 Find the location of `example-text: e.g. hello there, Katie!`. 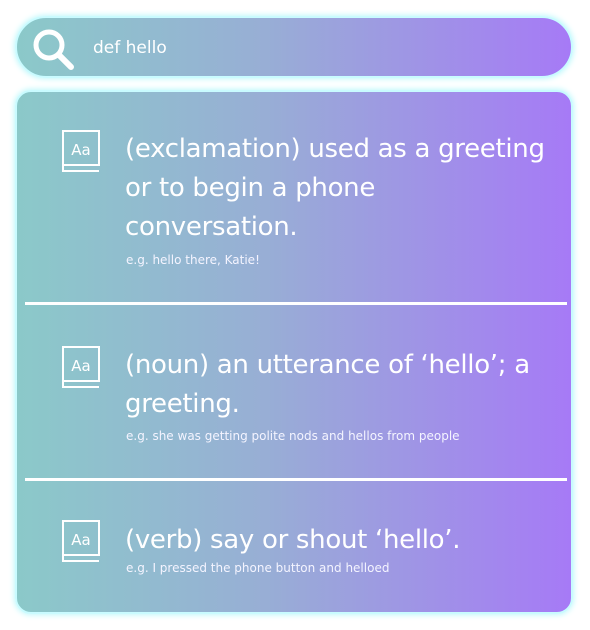

example-text: e.g. hello there, Katie! is located at coordinates (193, 260).